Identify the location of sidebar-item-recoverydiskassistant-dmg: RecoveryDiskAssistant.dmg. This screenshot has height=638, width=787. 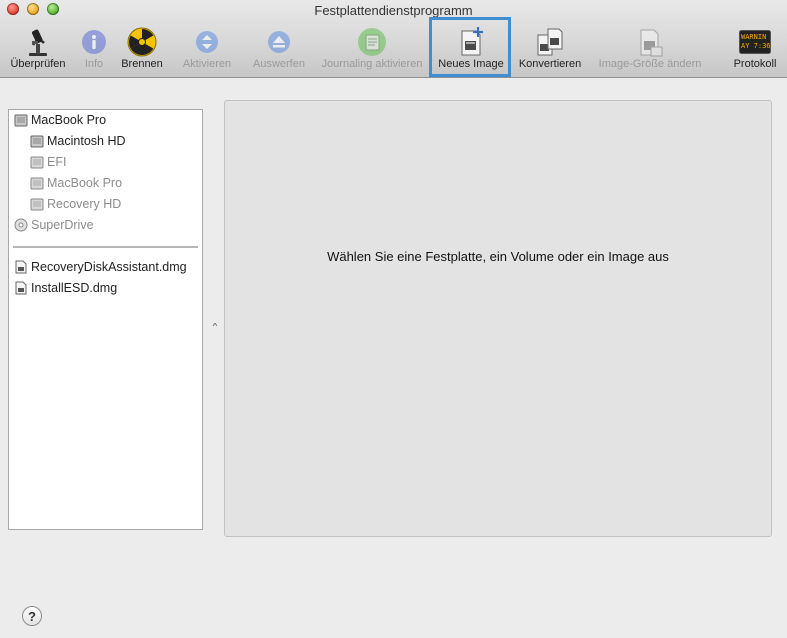
(100, 267).